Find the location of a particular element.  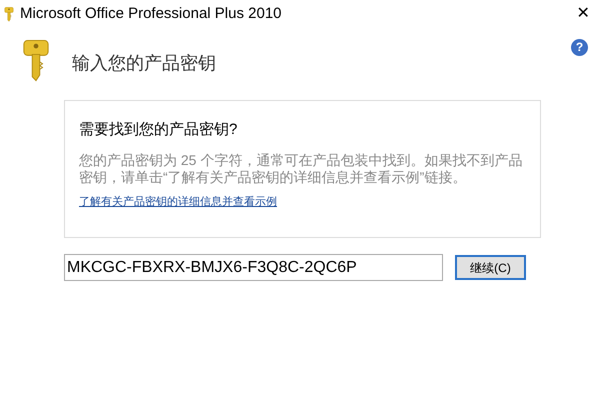

close-button: ✕ is located at coordinates (583, 14).